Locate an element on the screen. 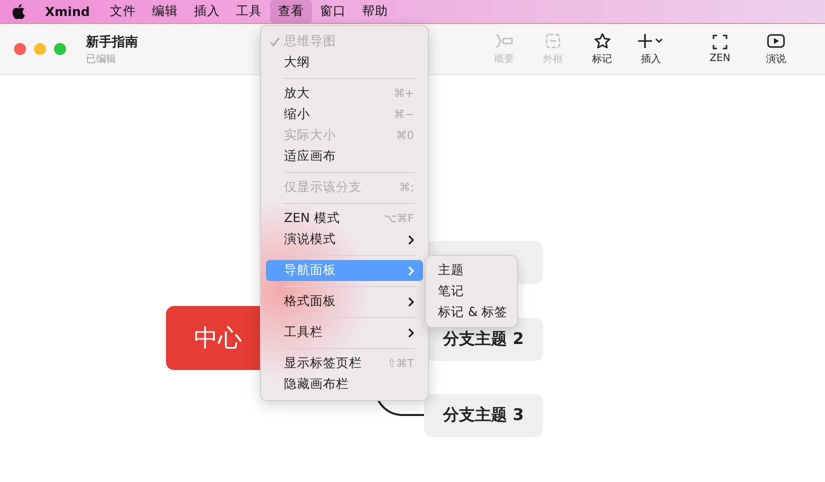 Image resolution: width=825 pixels, height=482 pixels. menu-item: 隐藏画布栏 is located at coordinates (344, 384).